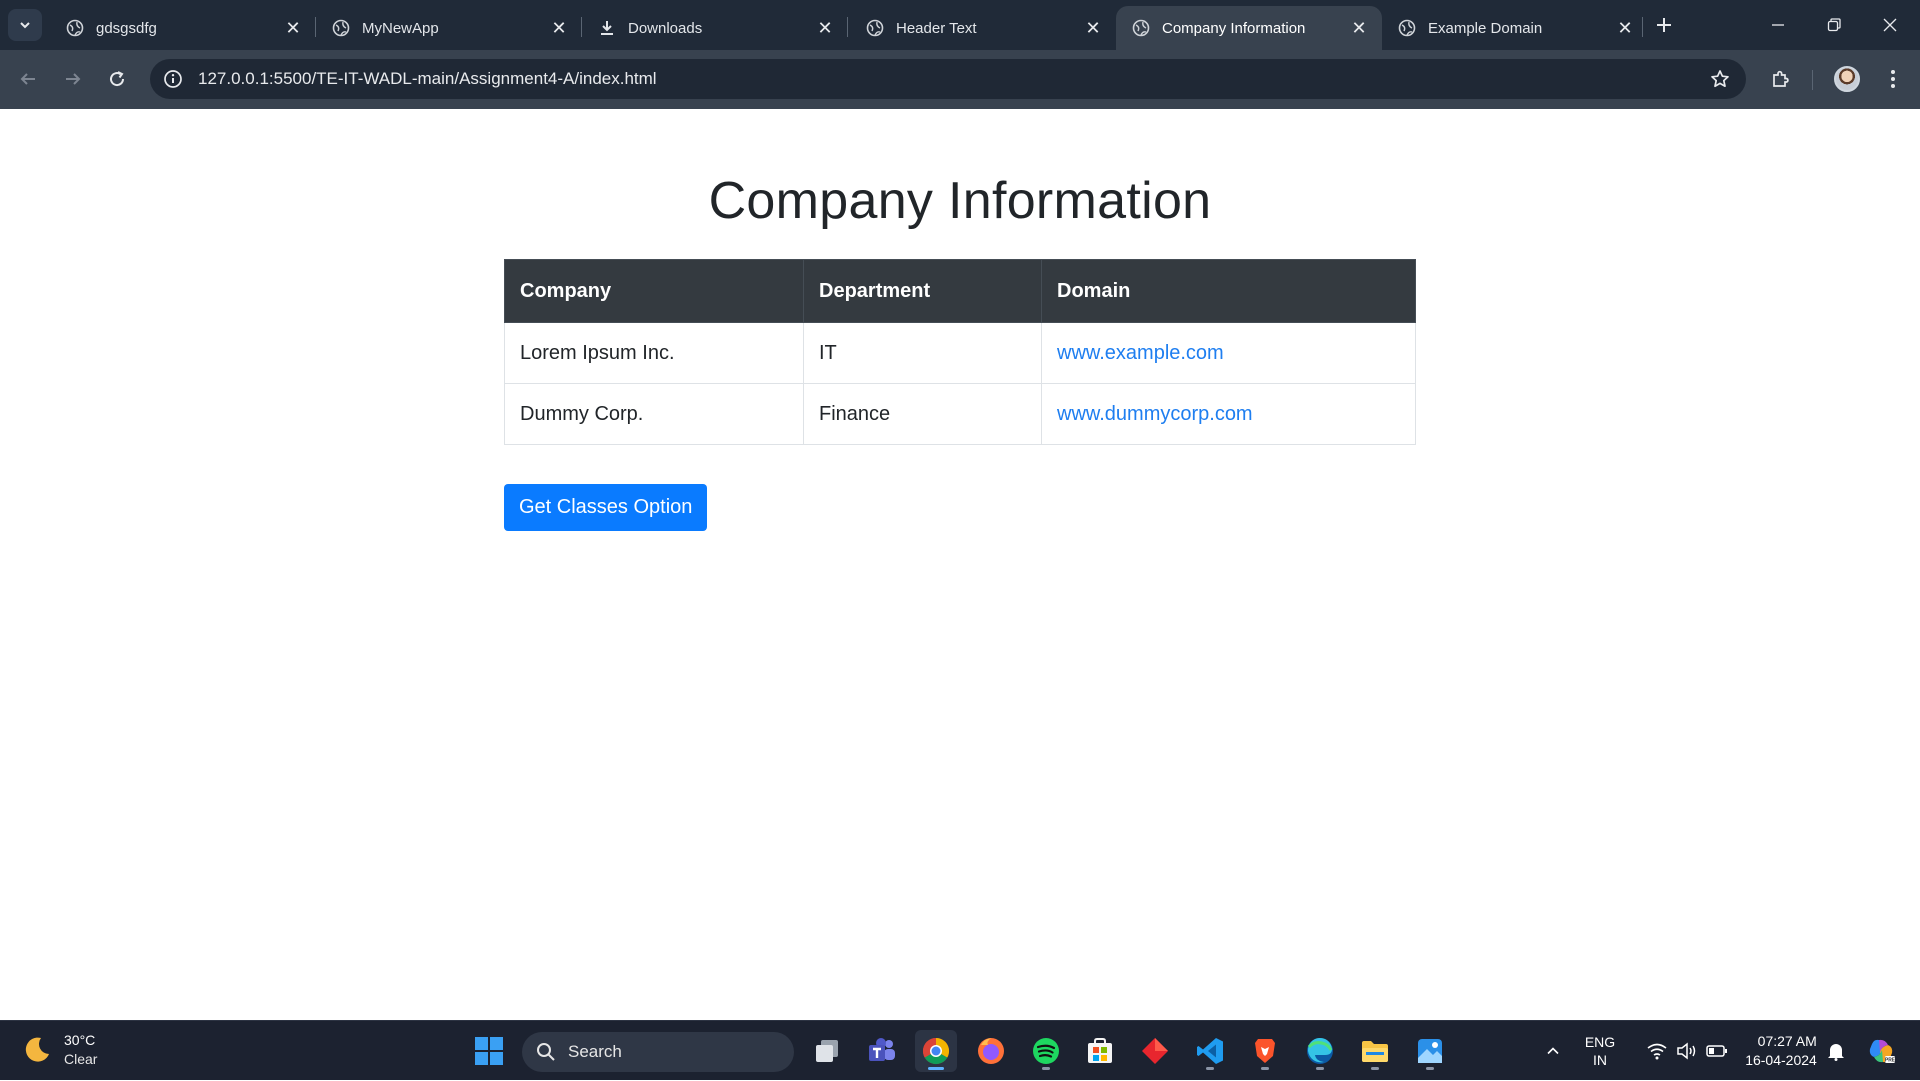 This screenshot has width=1920, height=1081. I want to click on language-code: ENG, so click(1600, 1042).